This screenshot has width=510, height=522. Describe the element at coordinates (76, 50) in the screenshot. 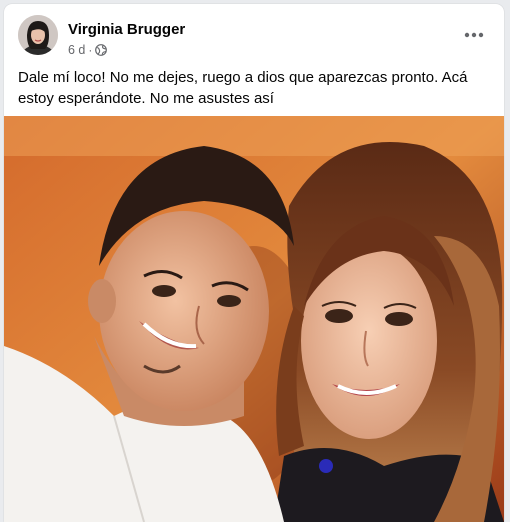

I see `post-timestamp: 6 d` at that location.